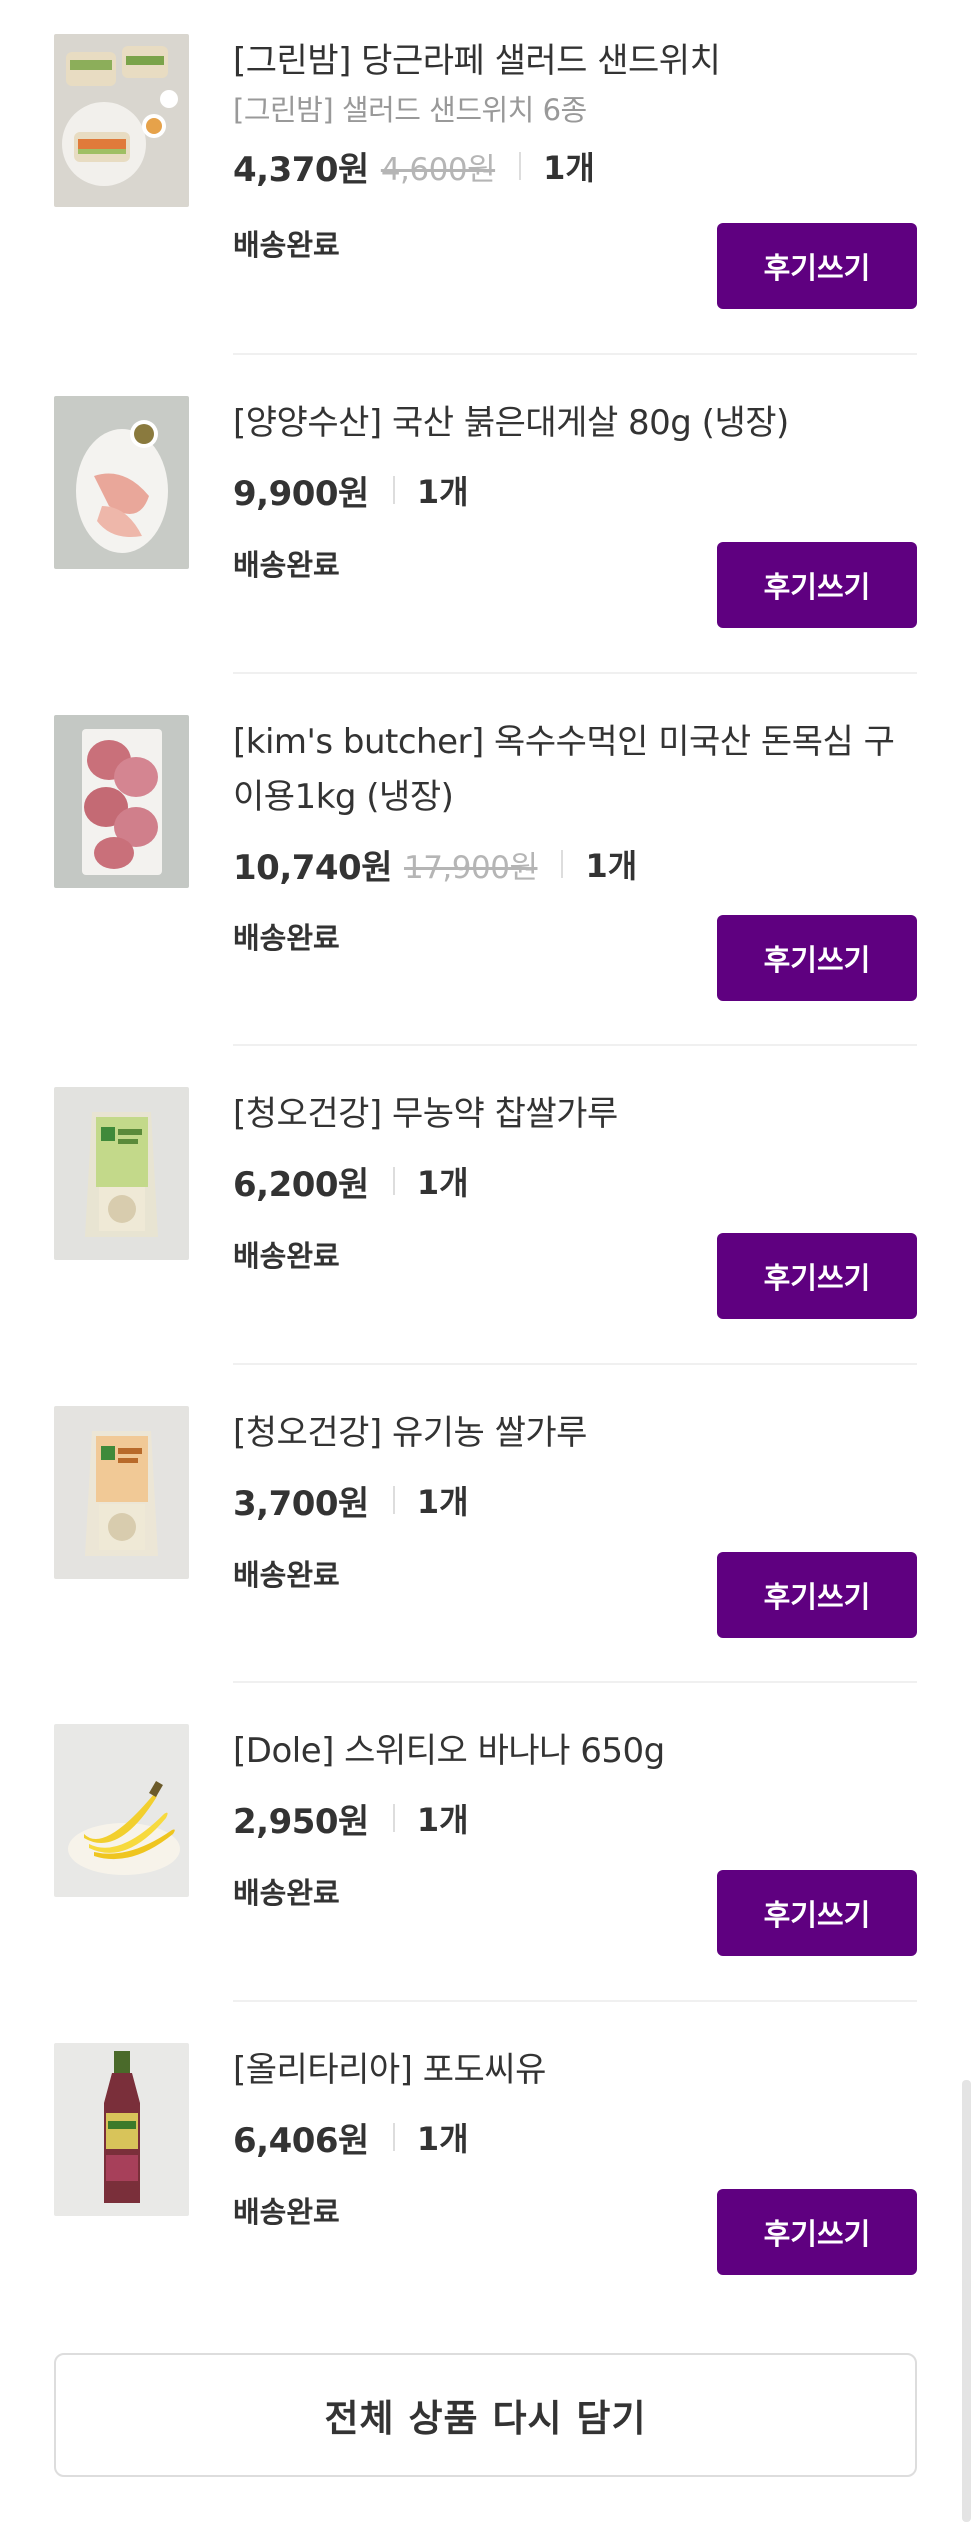  I want to click on original-price: 4,600원, so click(438, 169).